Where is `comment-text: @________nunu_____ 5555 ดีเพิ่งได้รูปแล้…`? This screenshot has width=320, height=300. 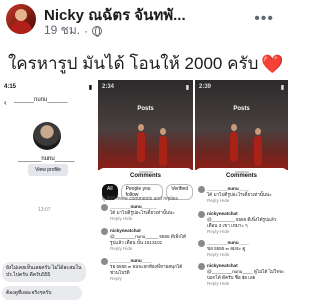 comment-text: @________nunu_____ 5555 ดีเพิ่งได้รูปแล้… is located at coordinates (148, 239).